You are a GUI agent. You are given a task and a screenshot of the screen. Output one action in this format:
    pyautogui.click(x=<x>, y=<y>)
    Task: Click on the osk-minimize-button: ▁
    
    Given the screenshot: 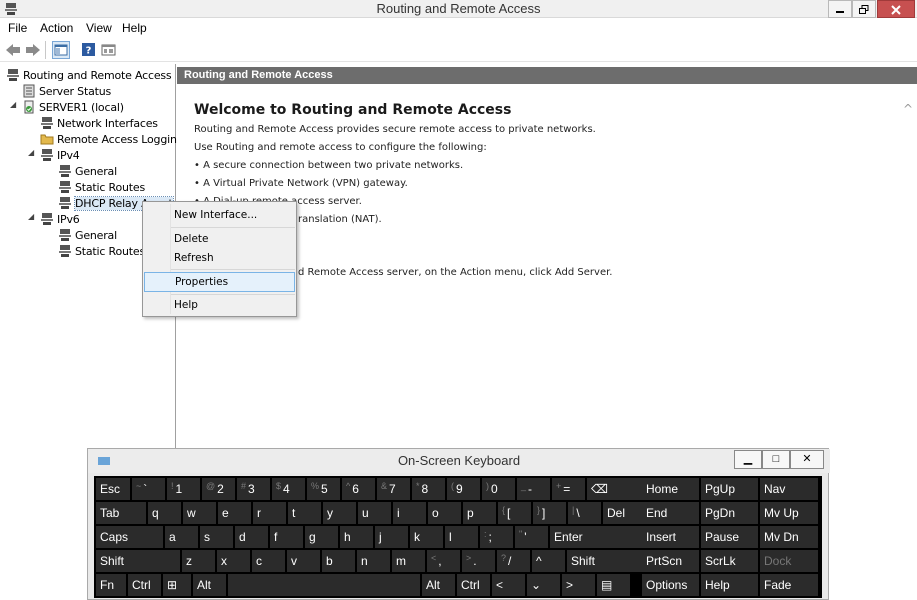 What is the action you would take?
    pyautogui.click(x=748, y=459)
    